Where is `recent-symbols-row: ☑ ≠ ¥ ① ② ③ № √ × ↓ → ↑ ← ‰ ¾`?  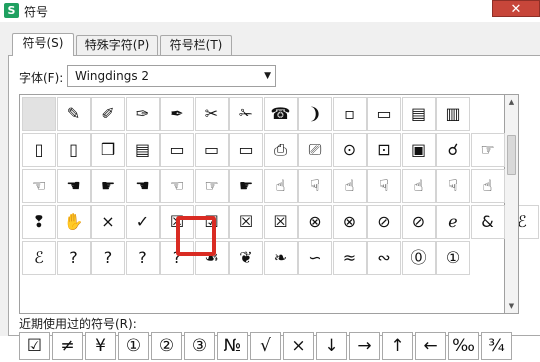
recent-symbols-row: ☑ ≠ ¥ ① ② ③ № √ × ↓ → ↑ ← ‰ ¾ is located at coordinates (268, 347).